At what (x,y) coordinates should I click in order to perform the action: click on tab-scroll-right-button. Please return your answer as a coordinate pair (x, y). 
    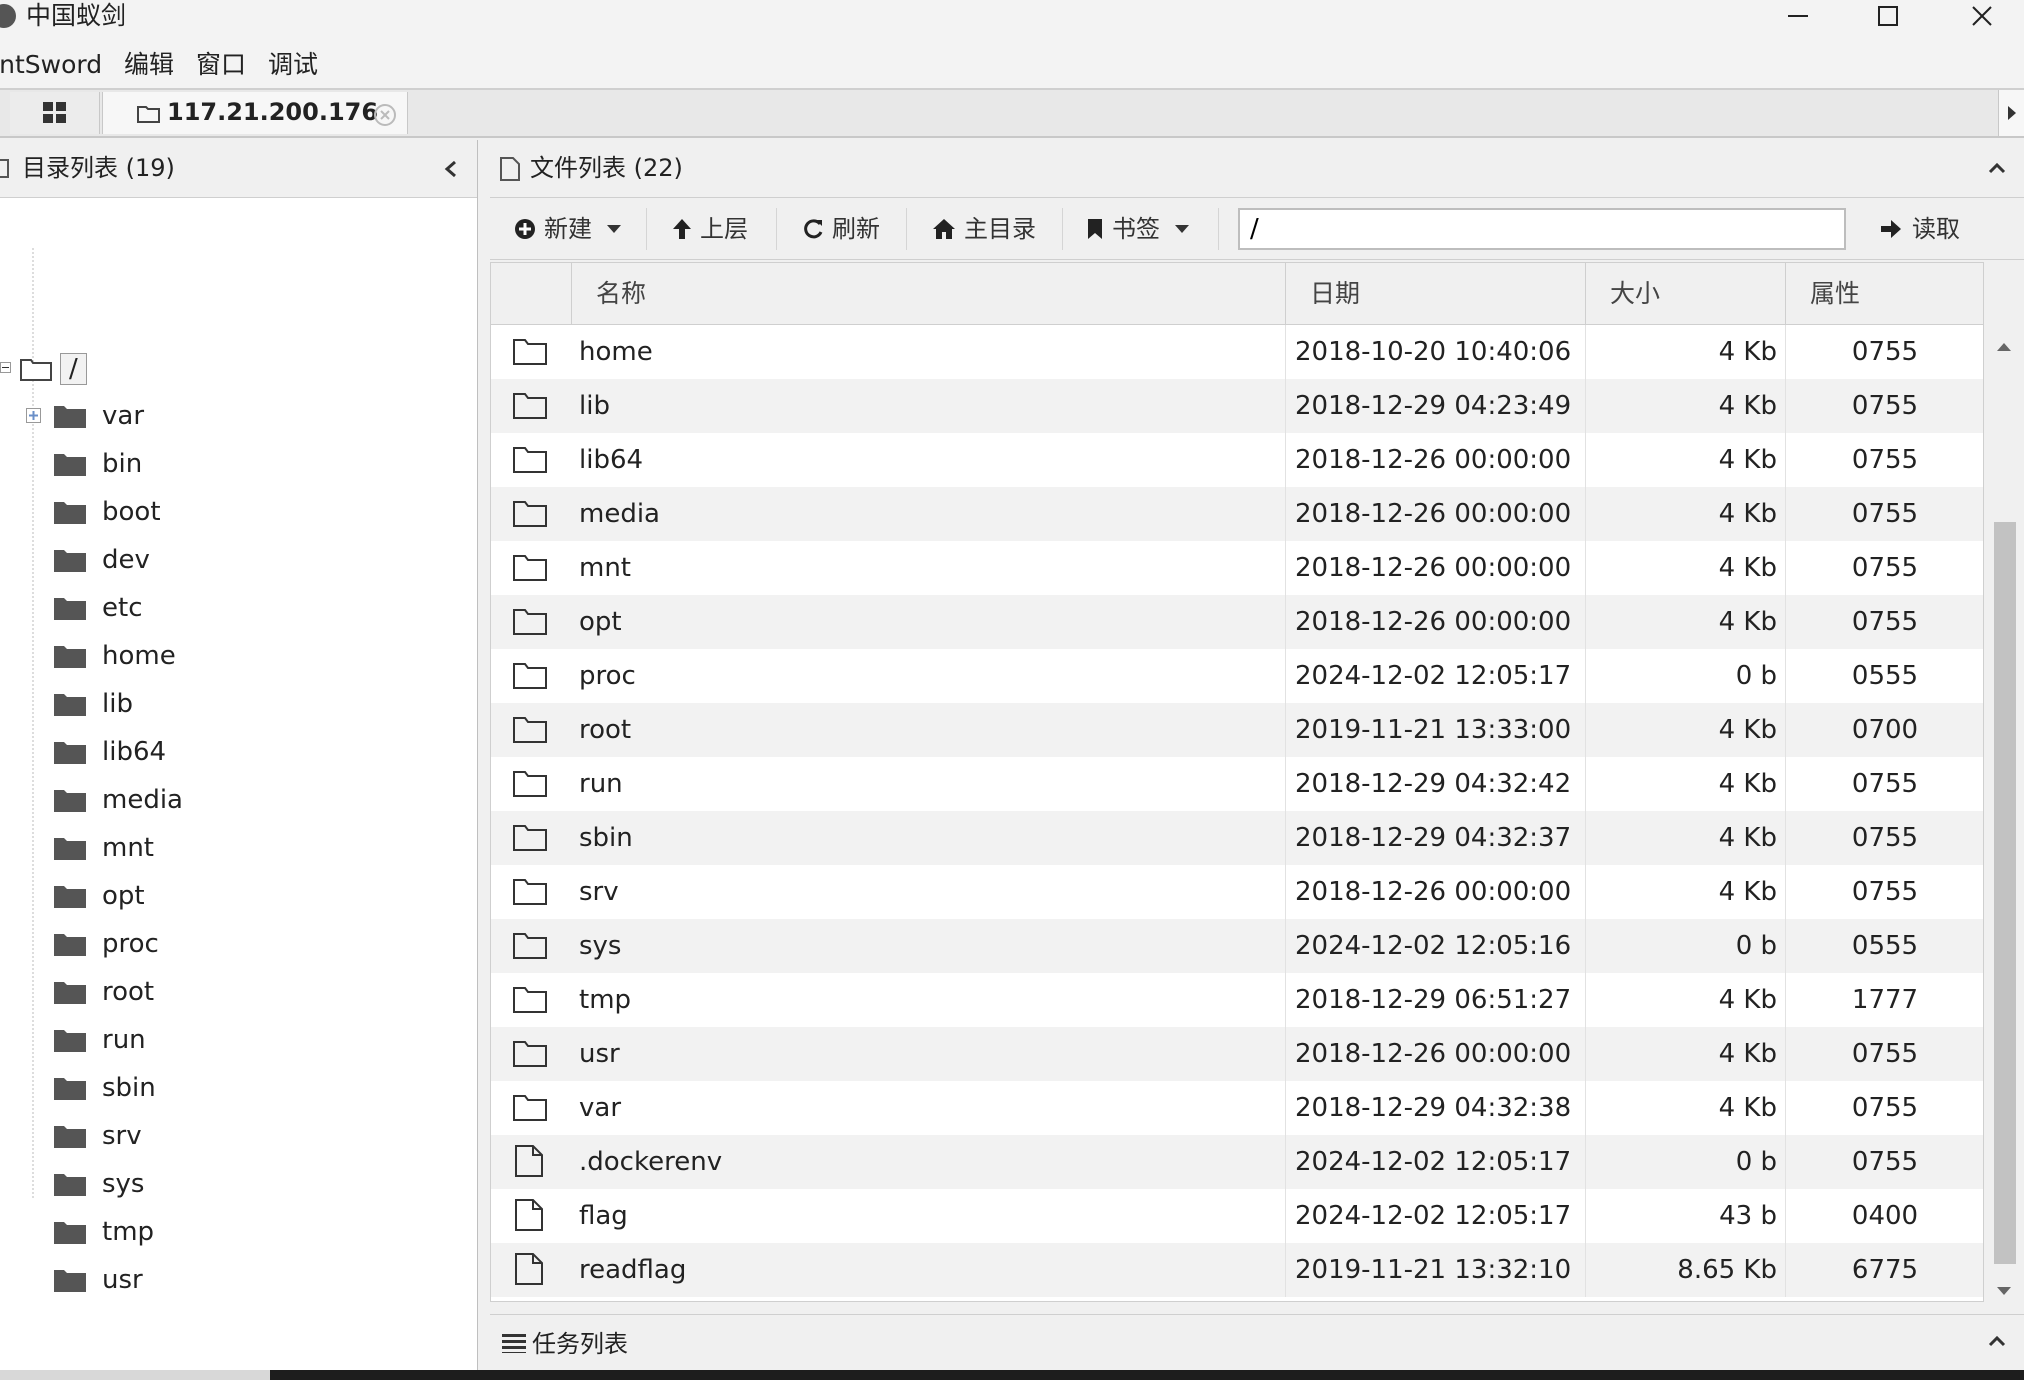
    Looking at the image, I should click on (2011, 113).